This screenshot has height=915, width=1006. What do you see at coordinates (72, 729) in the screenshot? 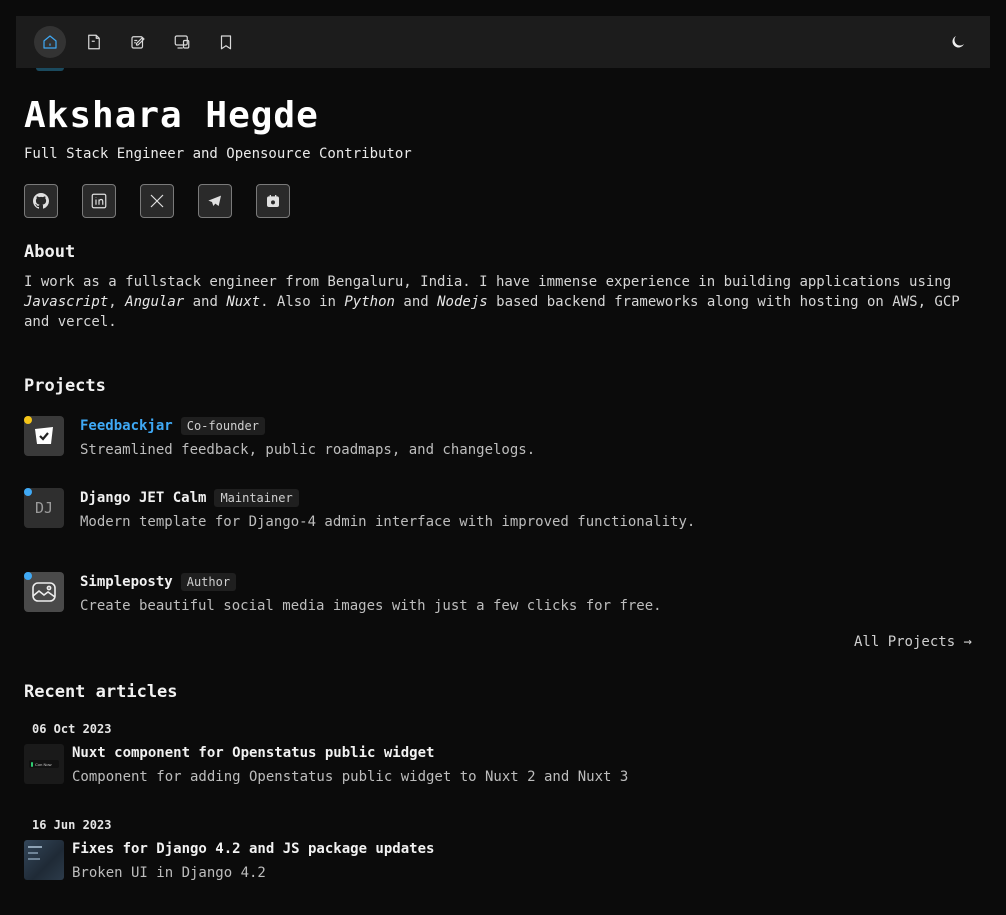
I see `article-date: 06 Oct 2023` at bounding box center [72, 729].